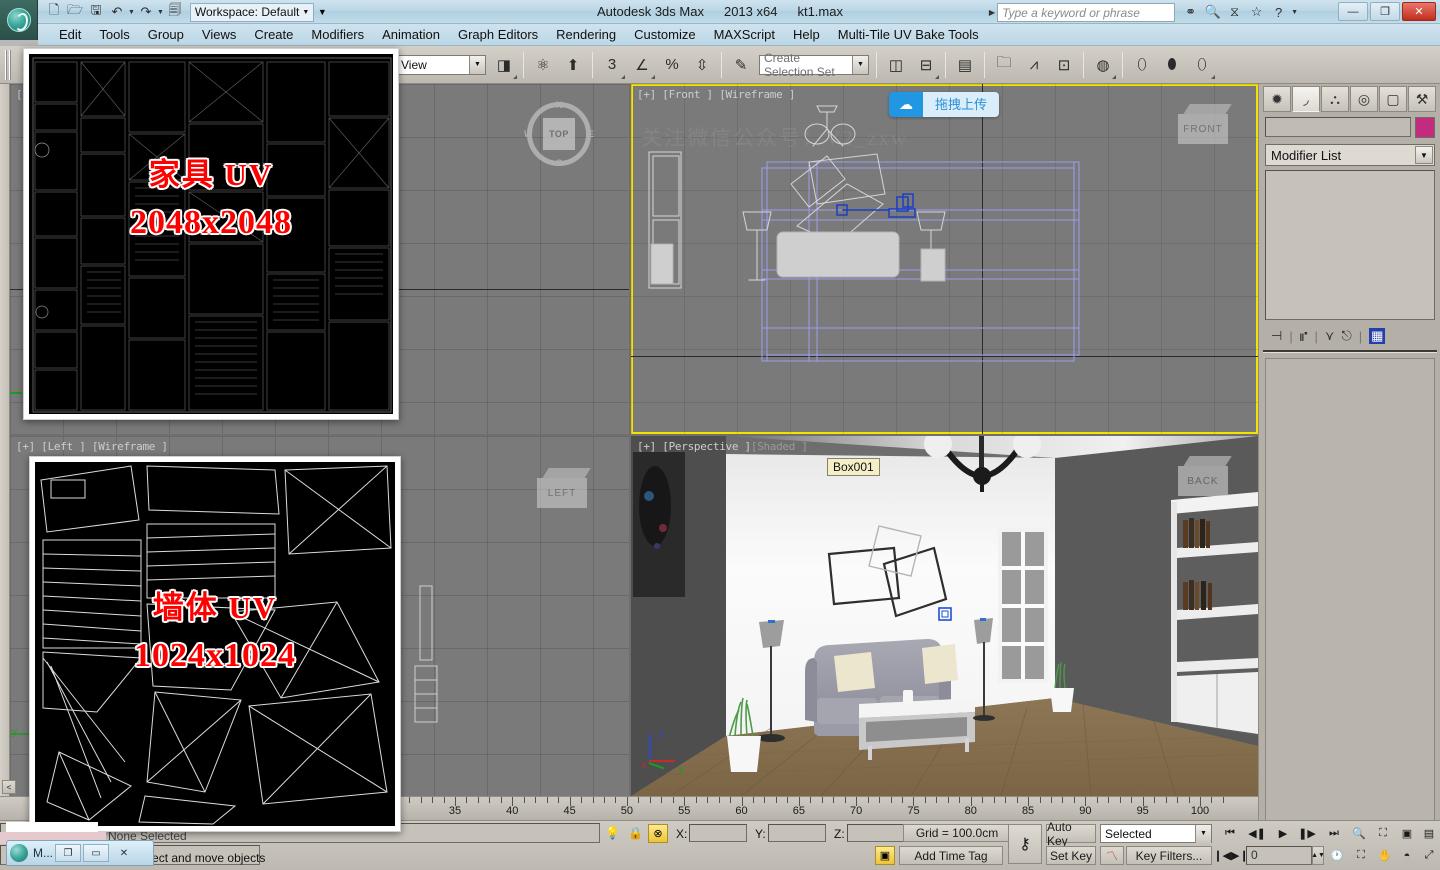 The image size is (1440, 870). I want to click on menu-item-edit: Edit, so click(70, 34).